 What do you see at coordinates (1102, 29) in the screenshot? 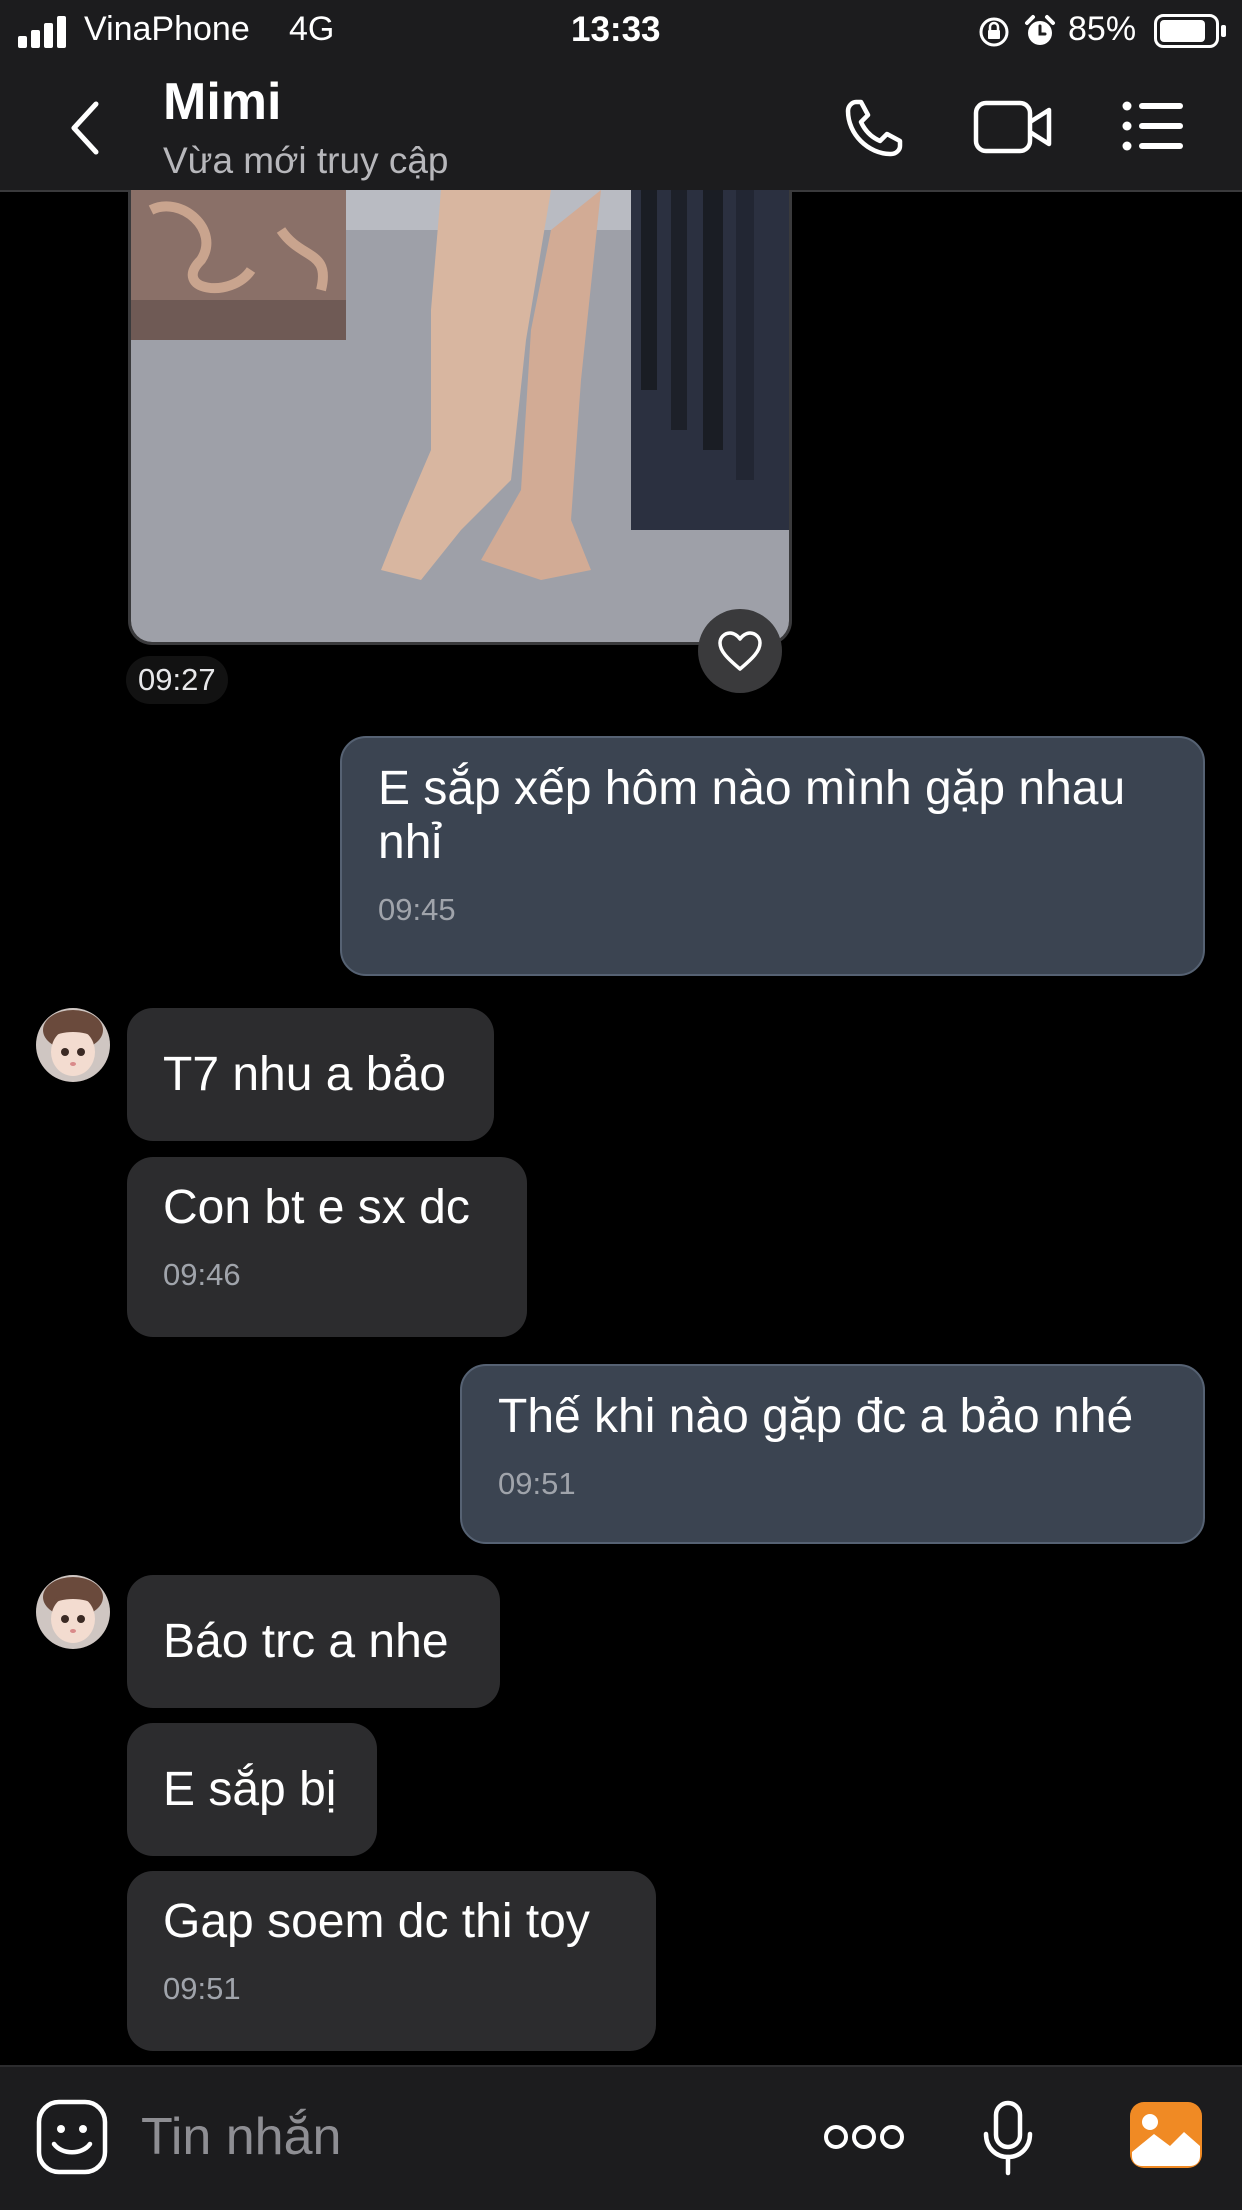
I see `battery-percent: 85%` at bounding box center [1102, 29].